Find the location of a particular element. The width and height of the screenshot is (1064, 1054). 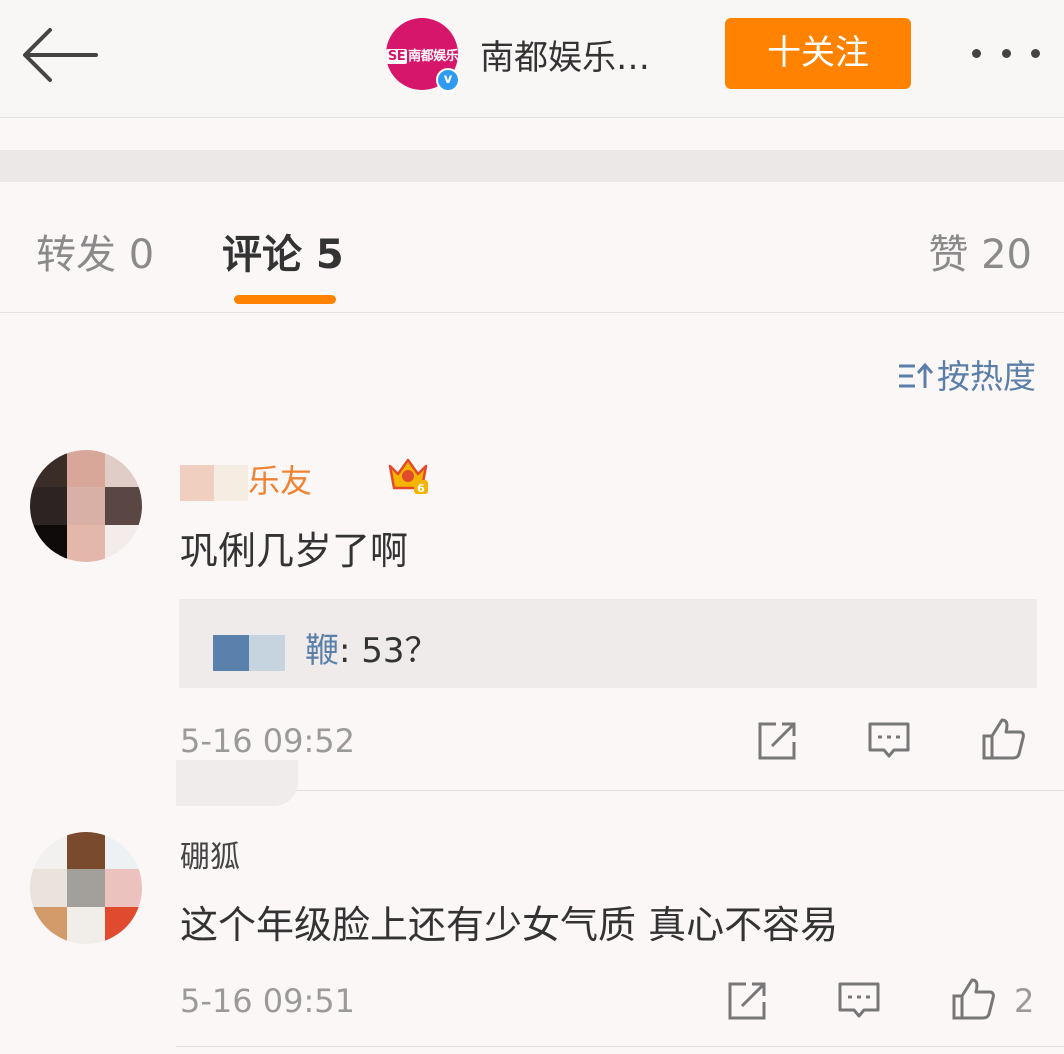

like-count: 2 is located at coordinates (1024, 1001).